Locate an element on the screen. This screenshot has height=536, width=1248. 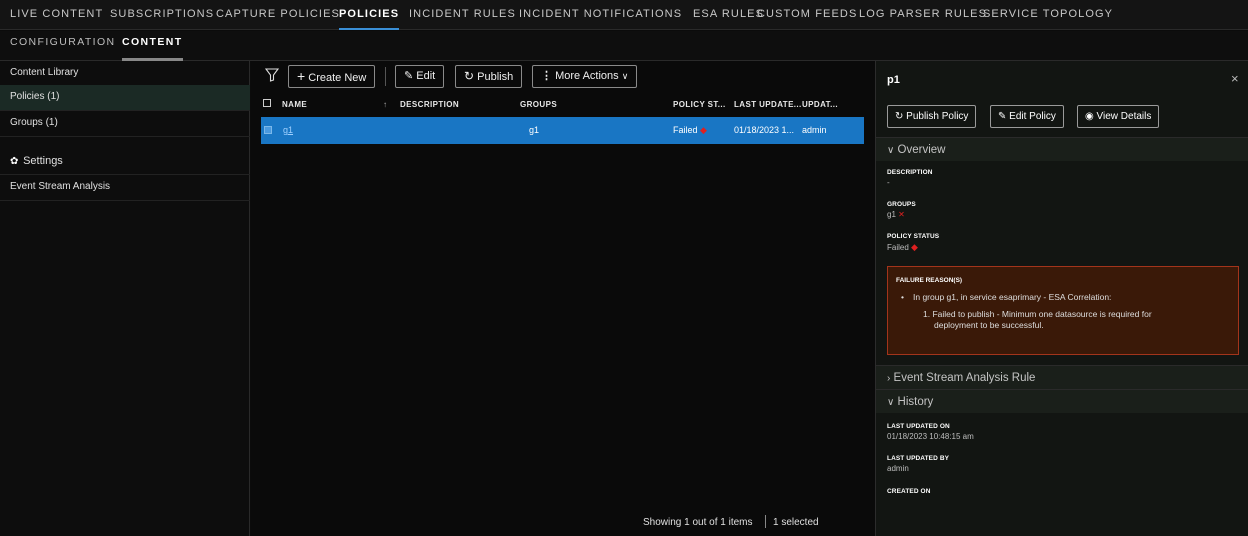
description-label: DESCRIPTION is located at coordinates (910, 172).